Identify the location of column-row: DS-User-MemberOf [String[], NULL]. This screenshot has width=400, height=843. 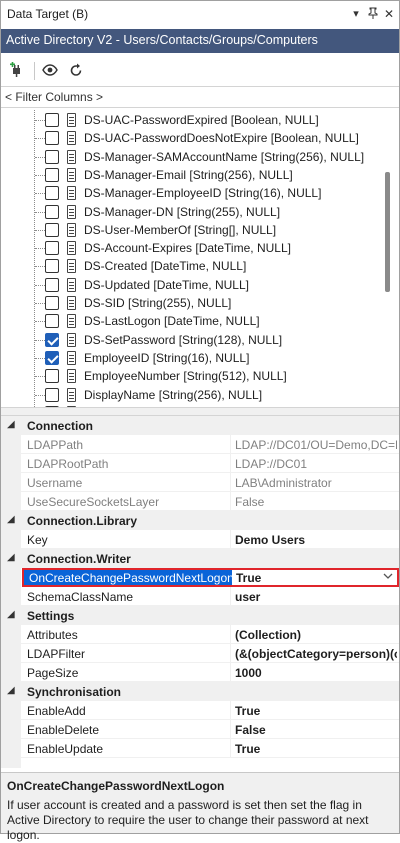
(191, 230).